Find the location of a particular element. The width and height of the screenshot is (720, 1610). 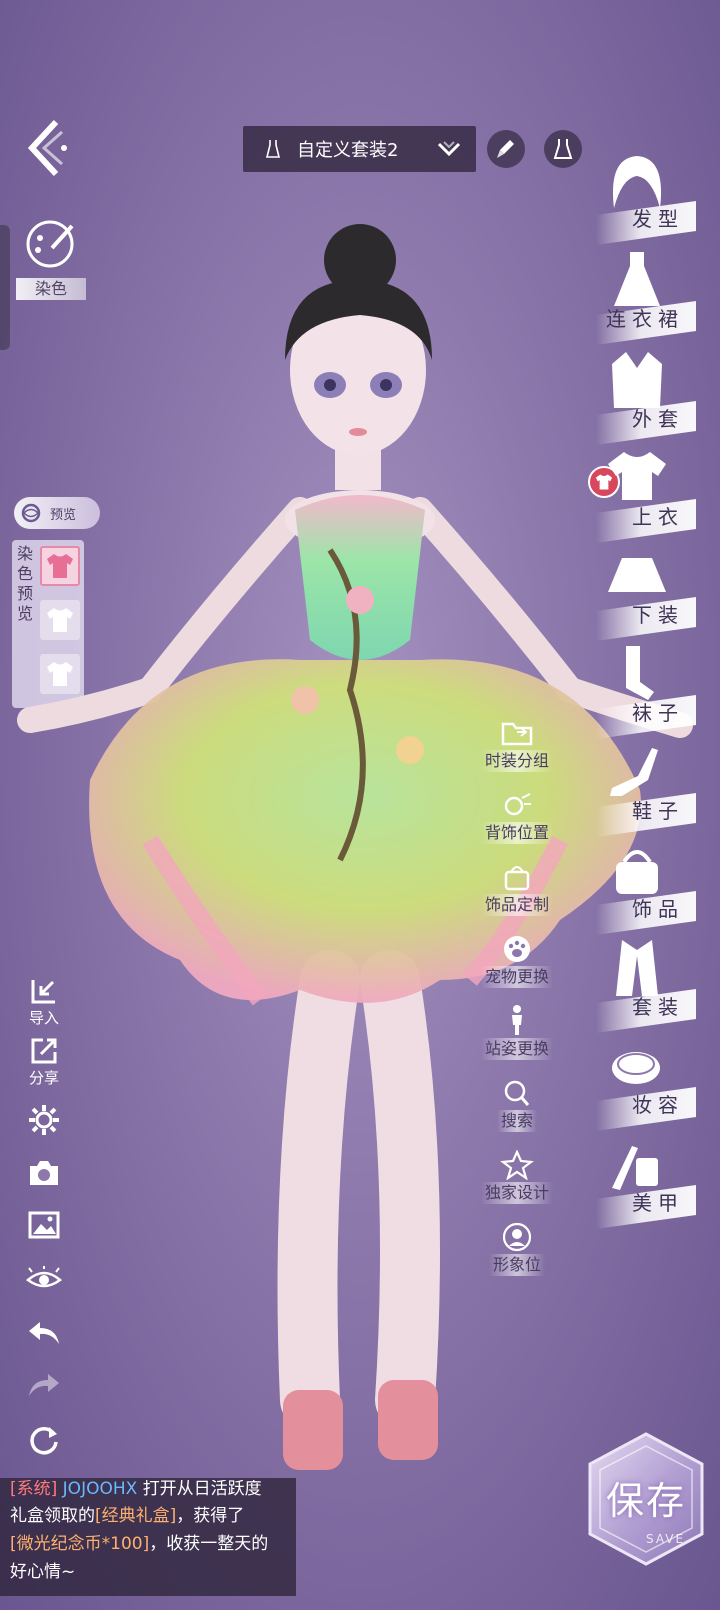

save-button: 保存 SAVE is located at coordinates (646, 1499).